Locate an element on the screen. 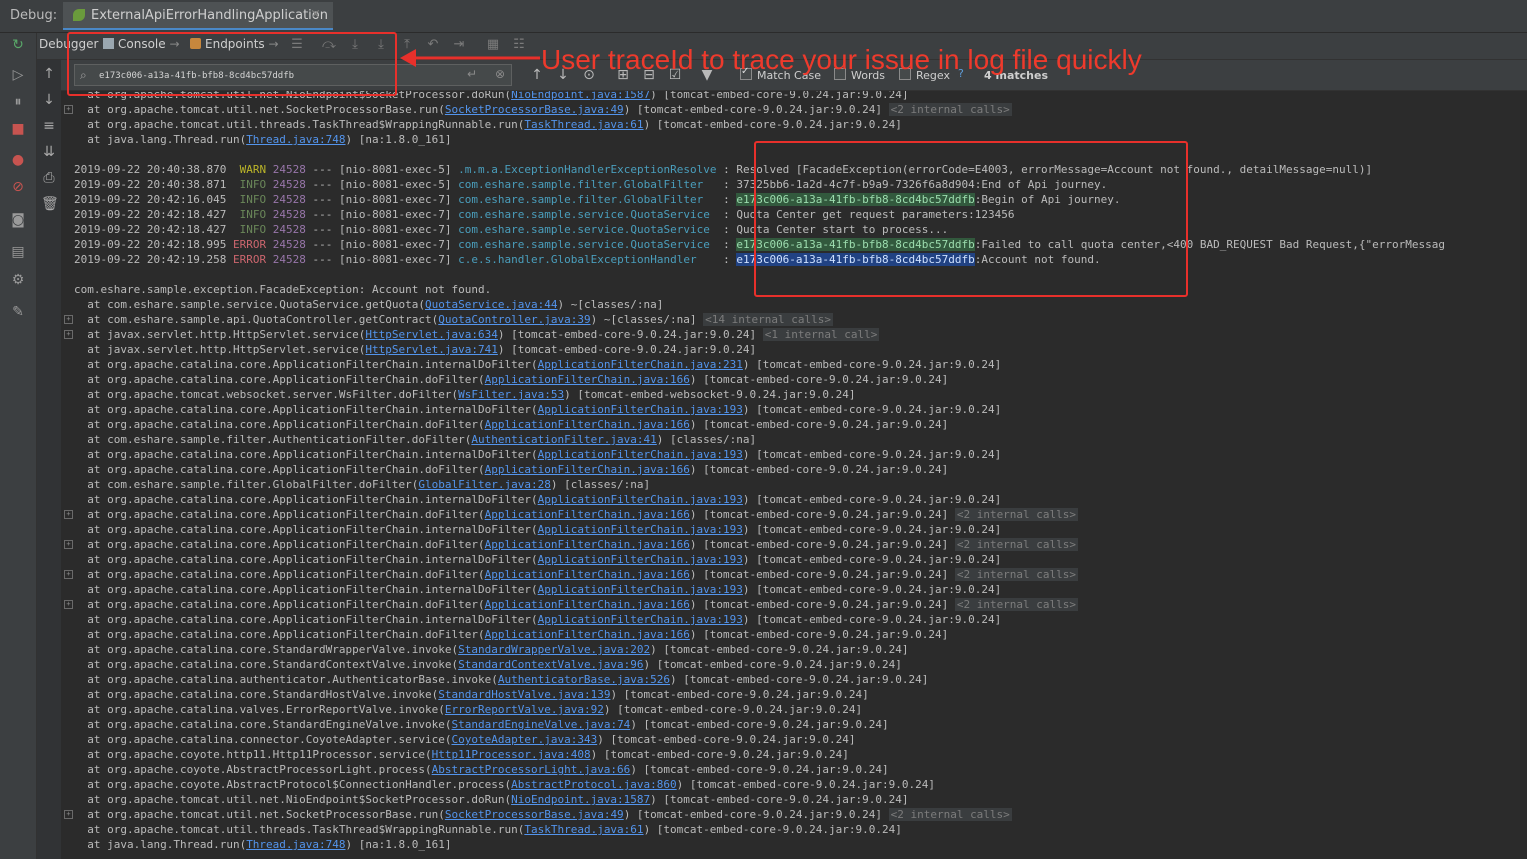 The width and height of the screenshot is (1527, 859). source-link: QuotaService.java:44 is located at coordinates (491, 304).